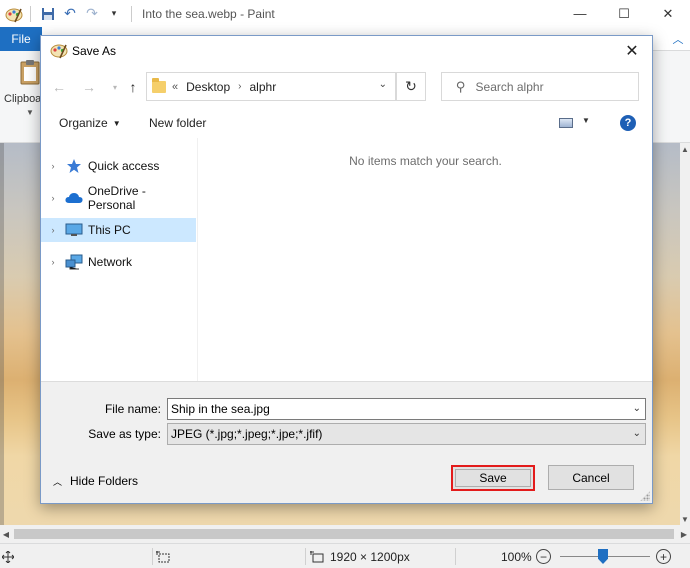 This screenshot has width=690, height=568. What do you see at coordinates (411, 86) in the screenshot?
I see `refresh-icon: ↻` at bounding box center [411, 86].